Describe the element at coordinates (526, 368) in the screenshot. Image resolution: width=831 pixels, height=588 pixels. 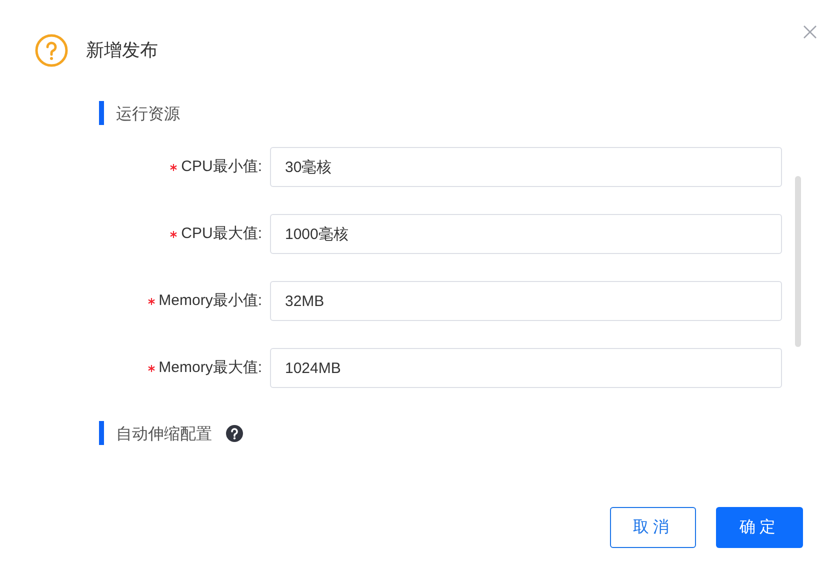
I see `input-field: 1024MB` at that location.